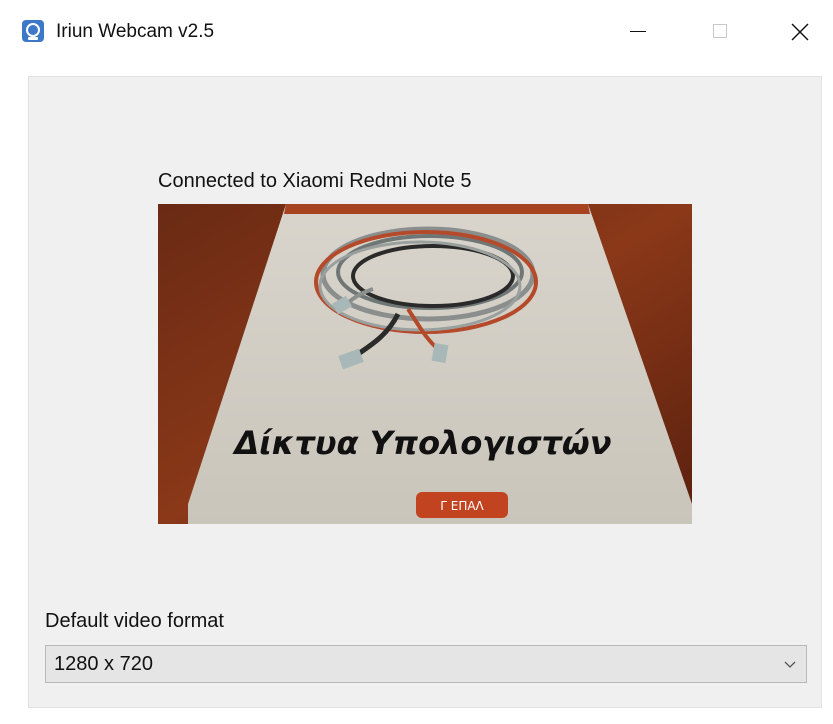 This screenshot has height=724, width=833. I want to click on minimize-button, so click(638, 31).